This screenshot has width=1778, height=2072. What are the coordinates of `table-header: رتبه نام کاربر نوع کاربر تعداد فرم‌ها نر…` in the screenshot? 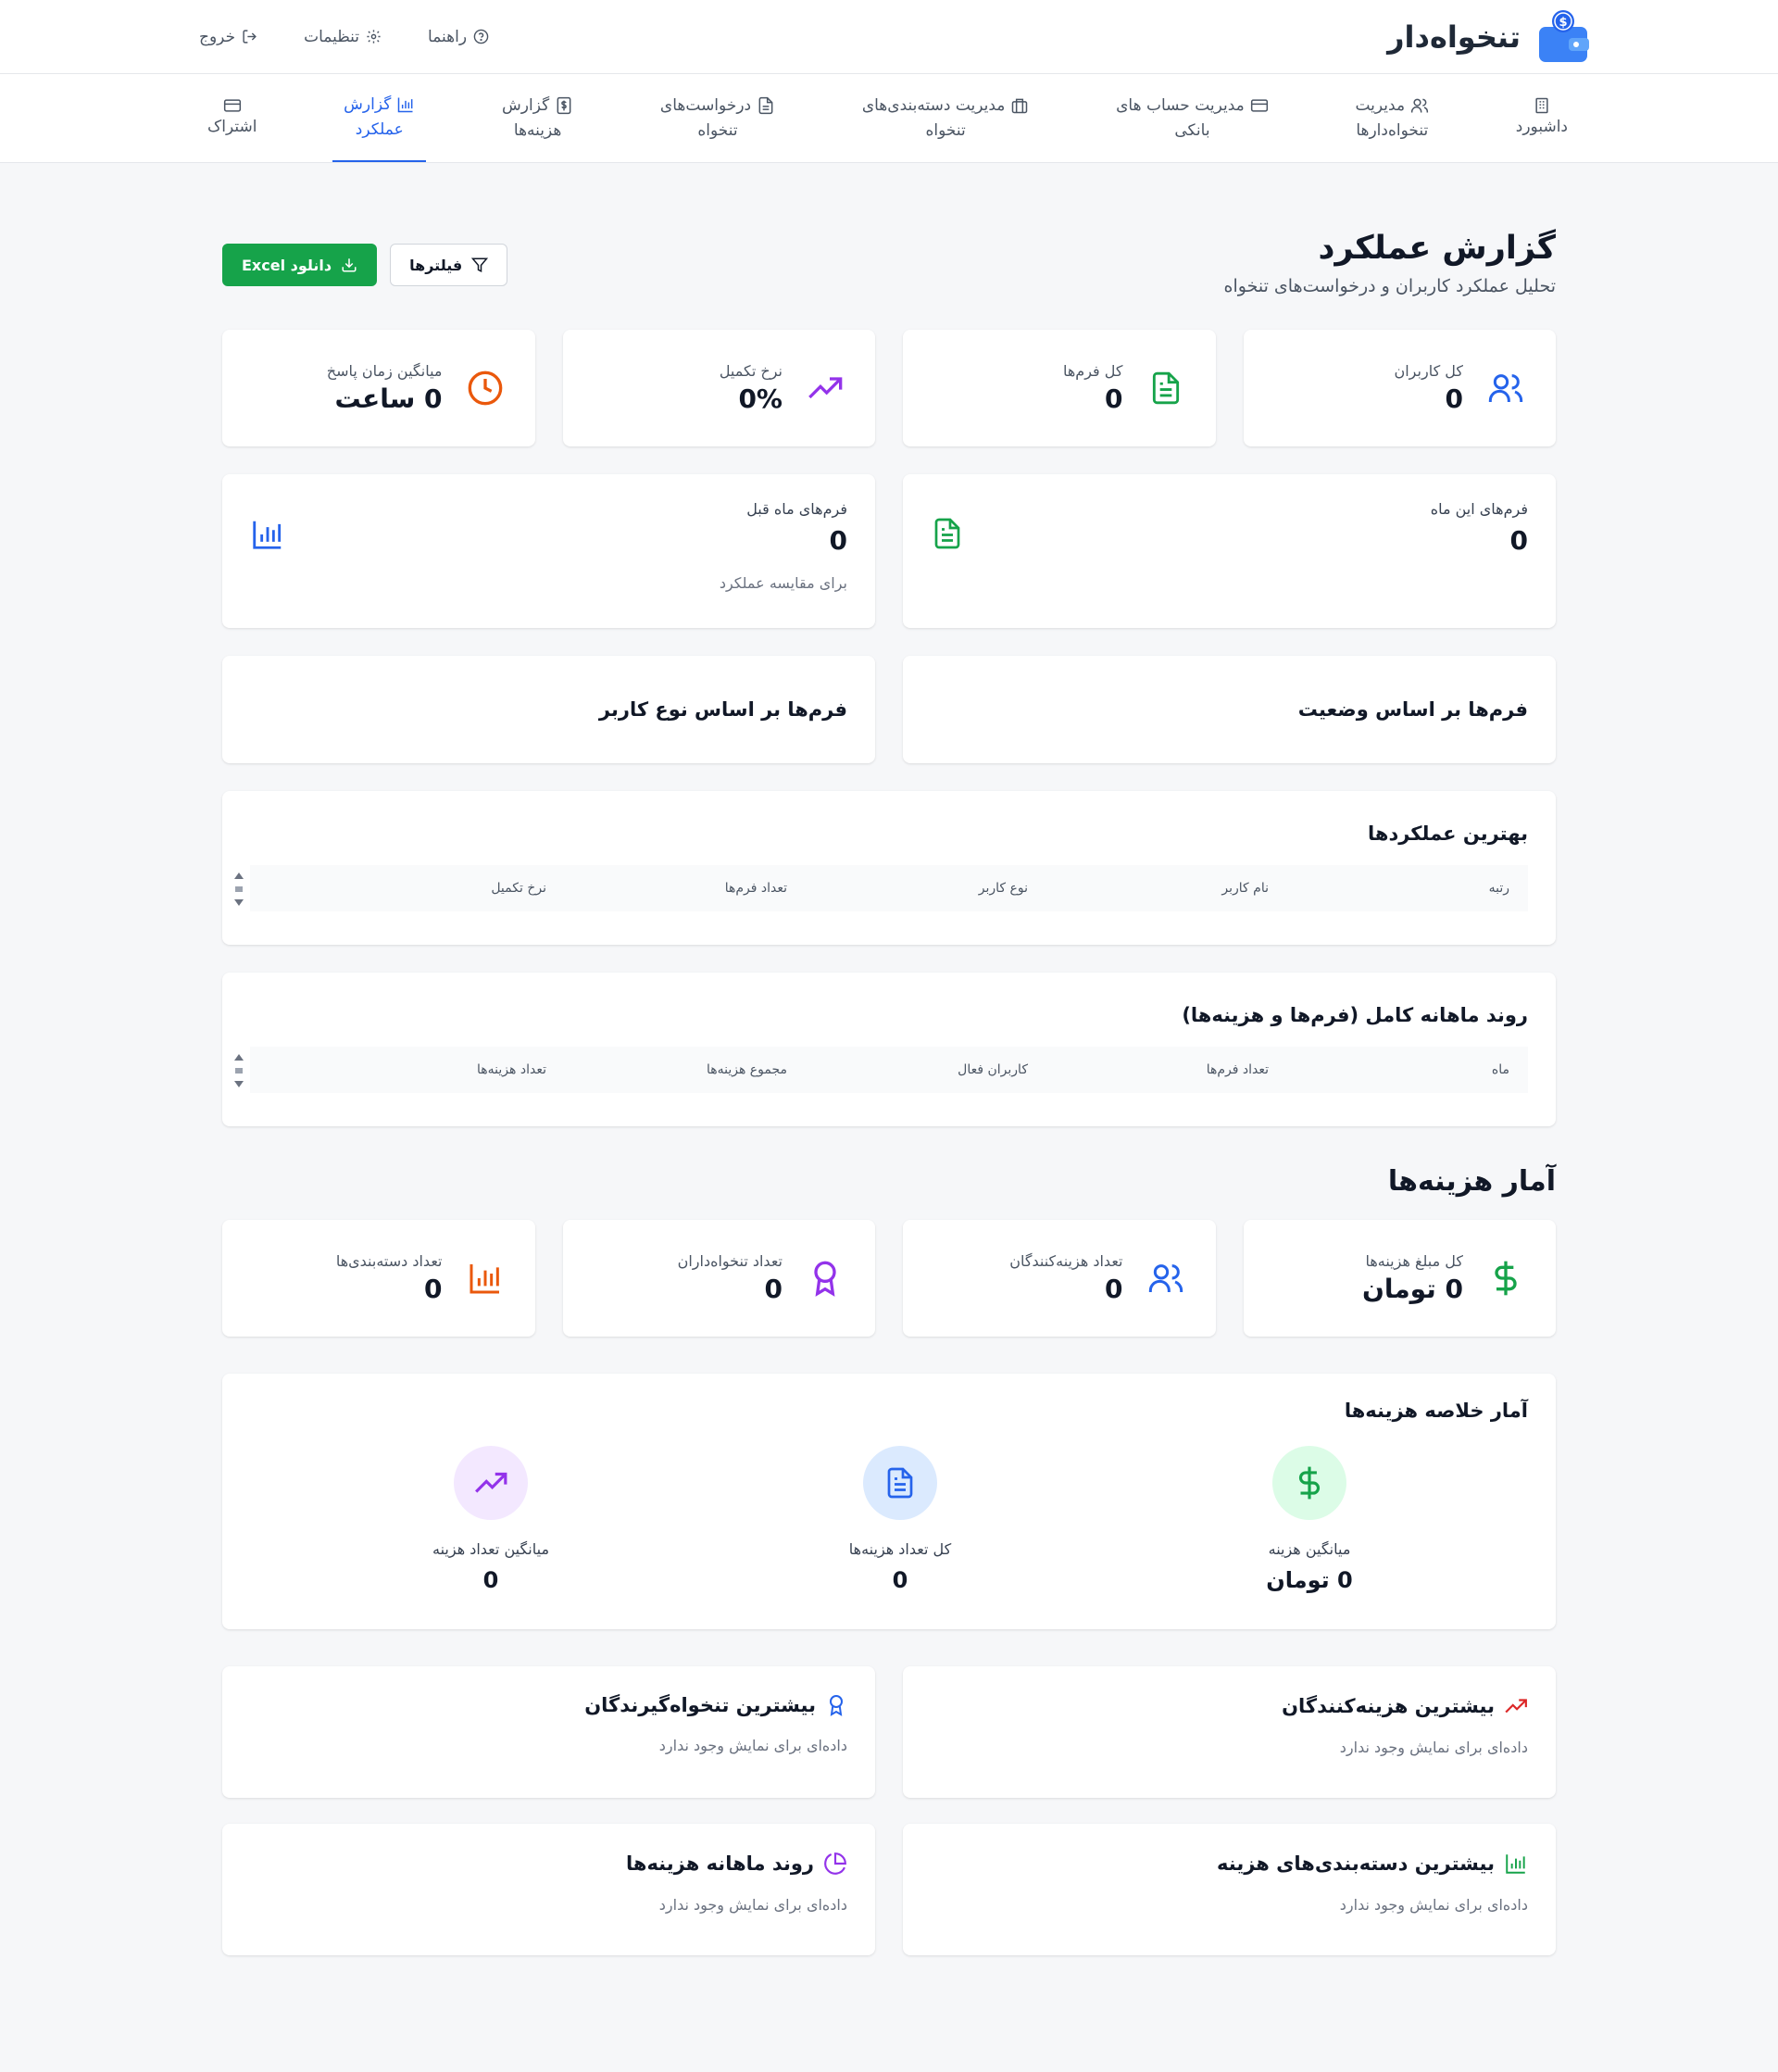 It's located at (881, 888).